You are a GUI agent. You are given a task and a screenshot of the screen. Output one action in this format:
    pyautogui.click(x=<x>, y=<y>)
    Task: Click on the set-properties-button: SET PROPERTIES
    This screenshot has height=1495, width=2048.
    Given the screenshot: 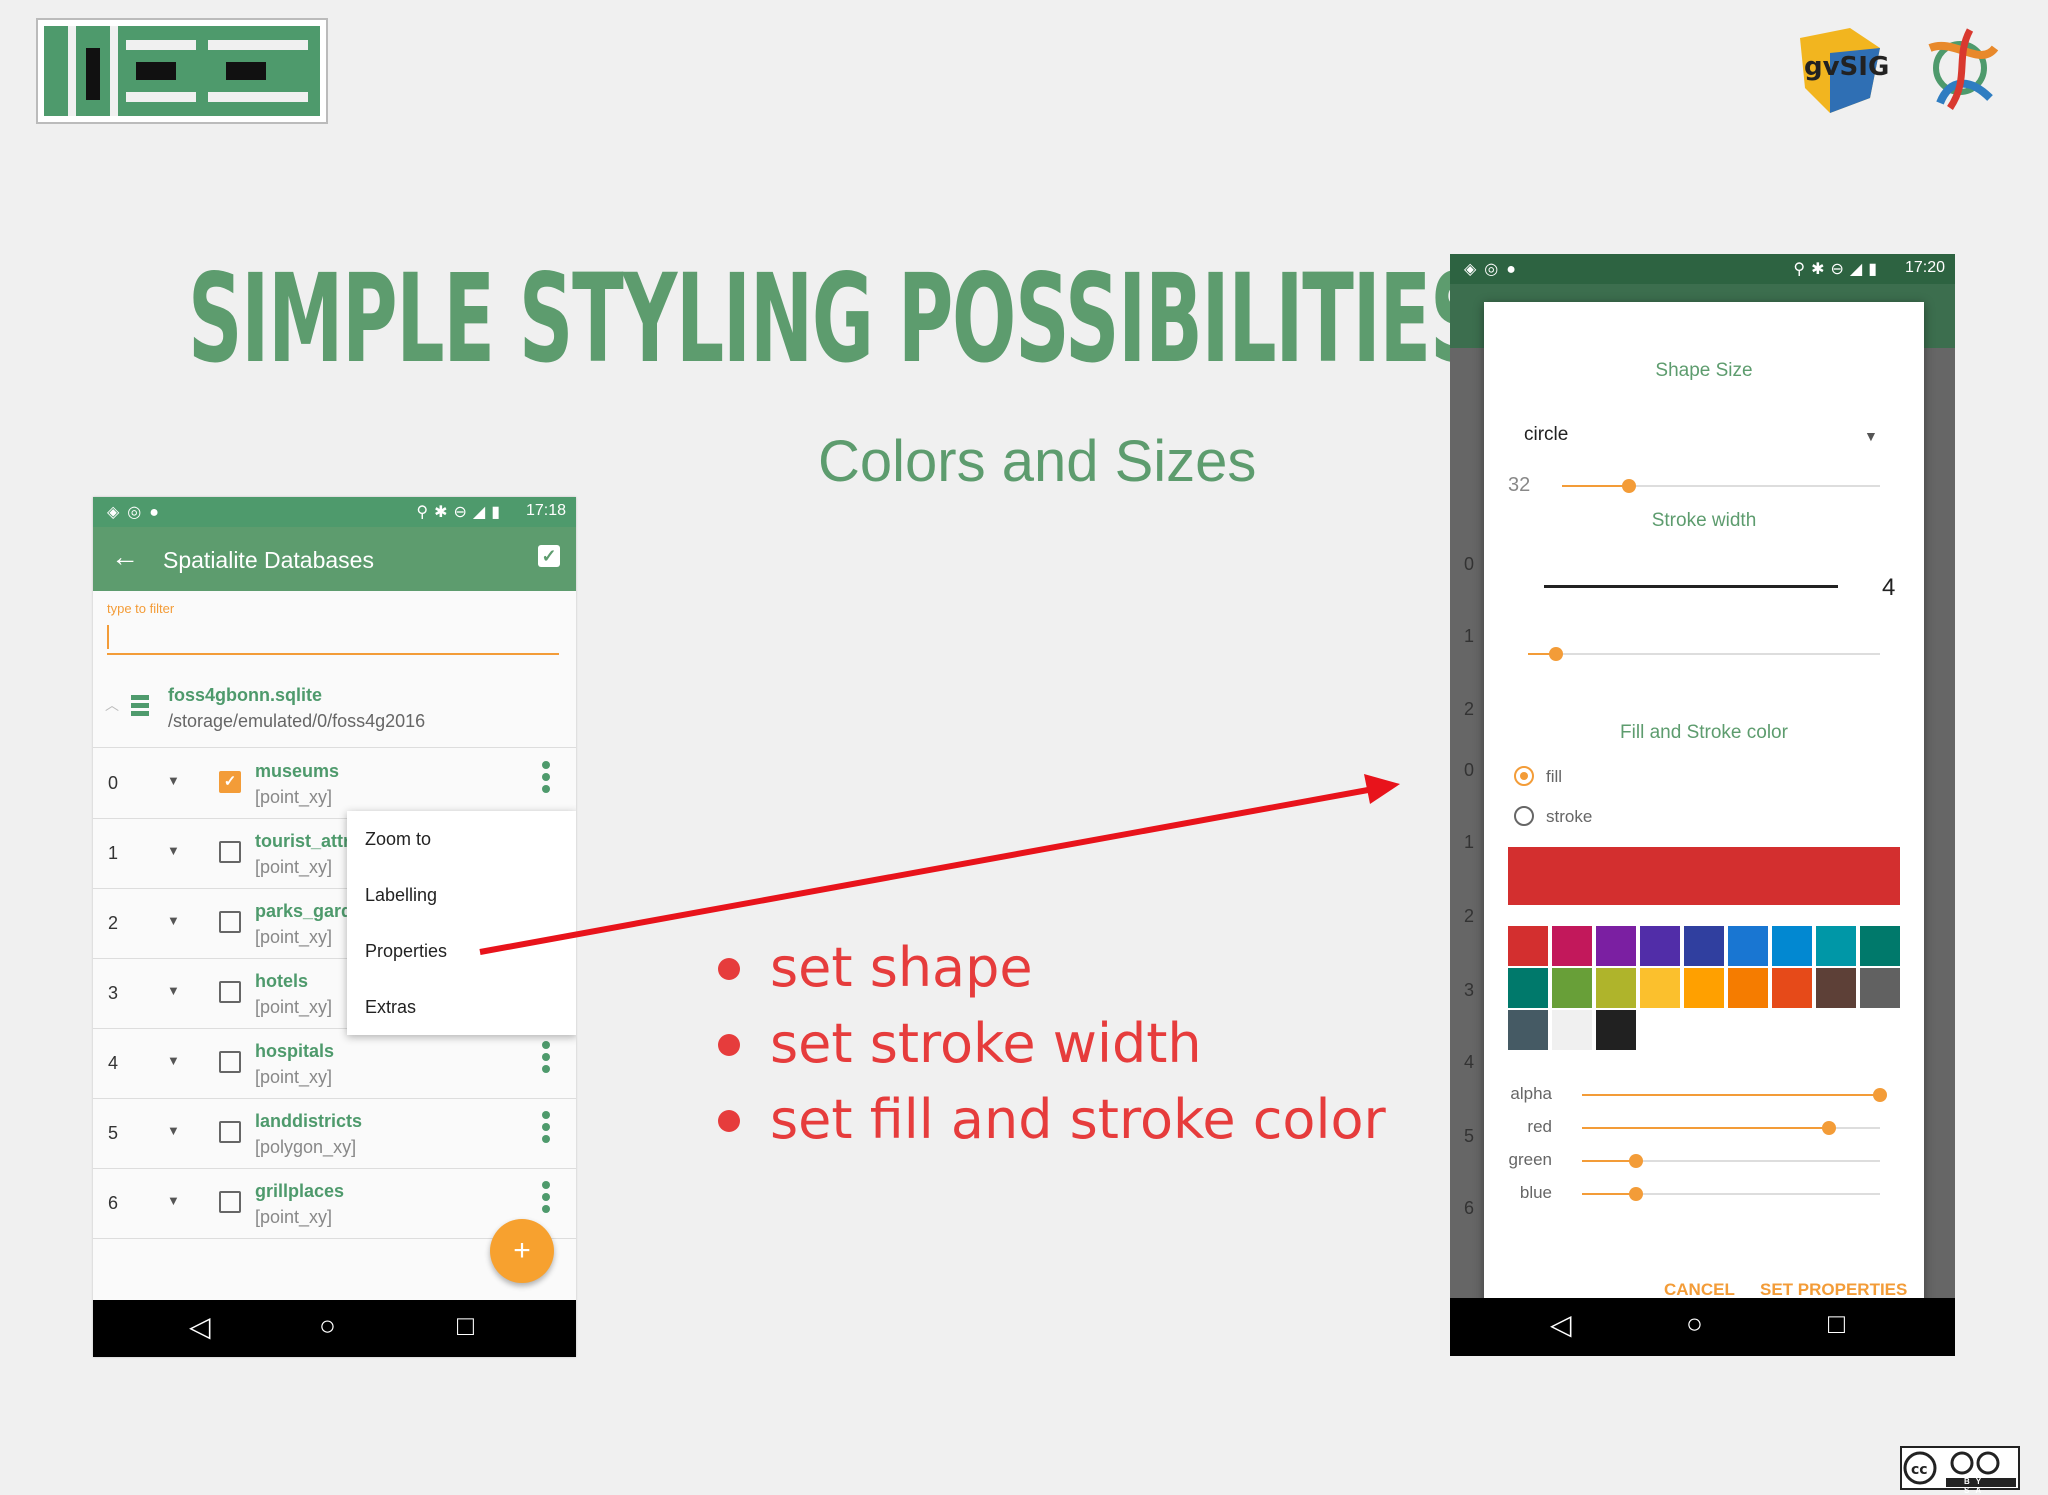 What is the action you would take?
    pyautogui.click(x=1833, y=1290)
    